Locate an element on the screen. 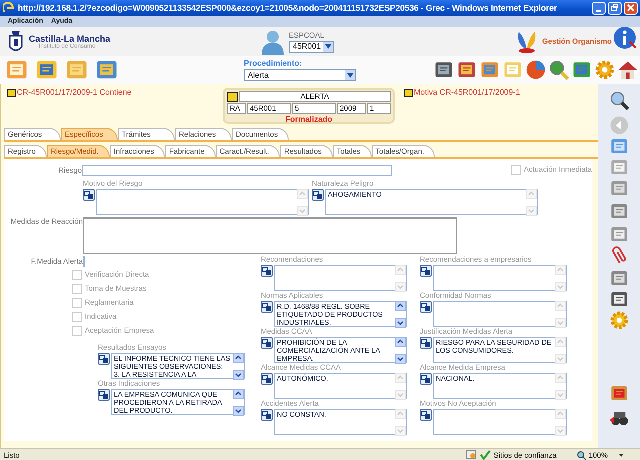 The width and height of the screenshot is (640, 460). input-field is located at coordinates (237, 170).